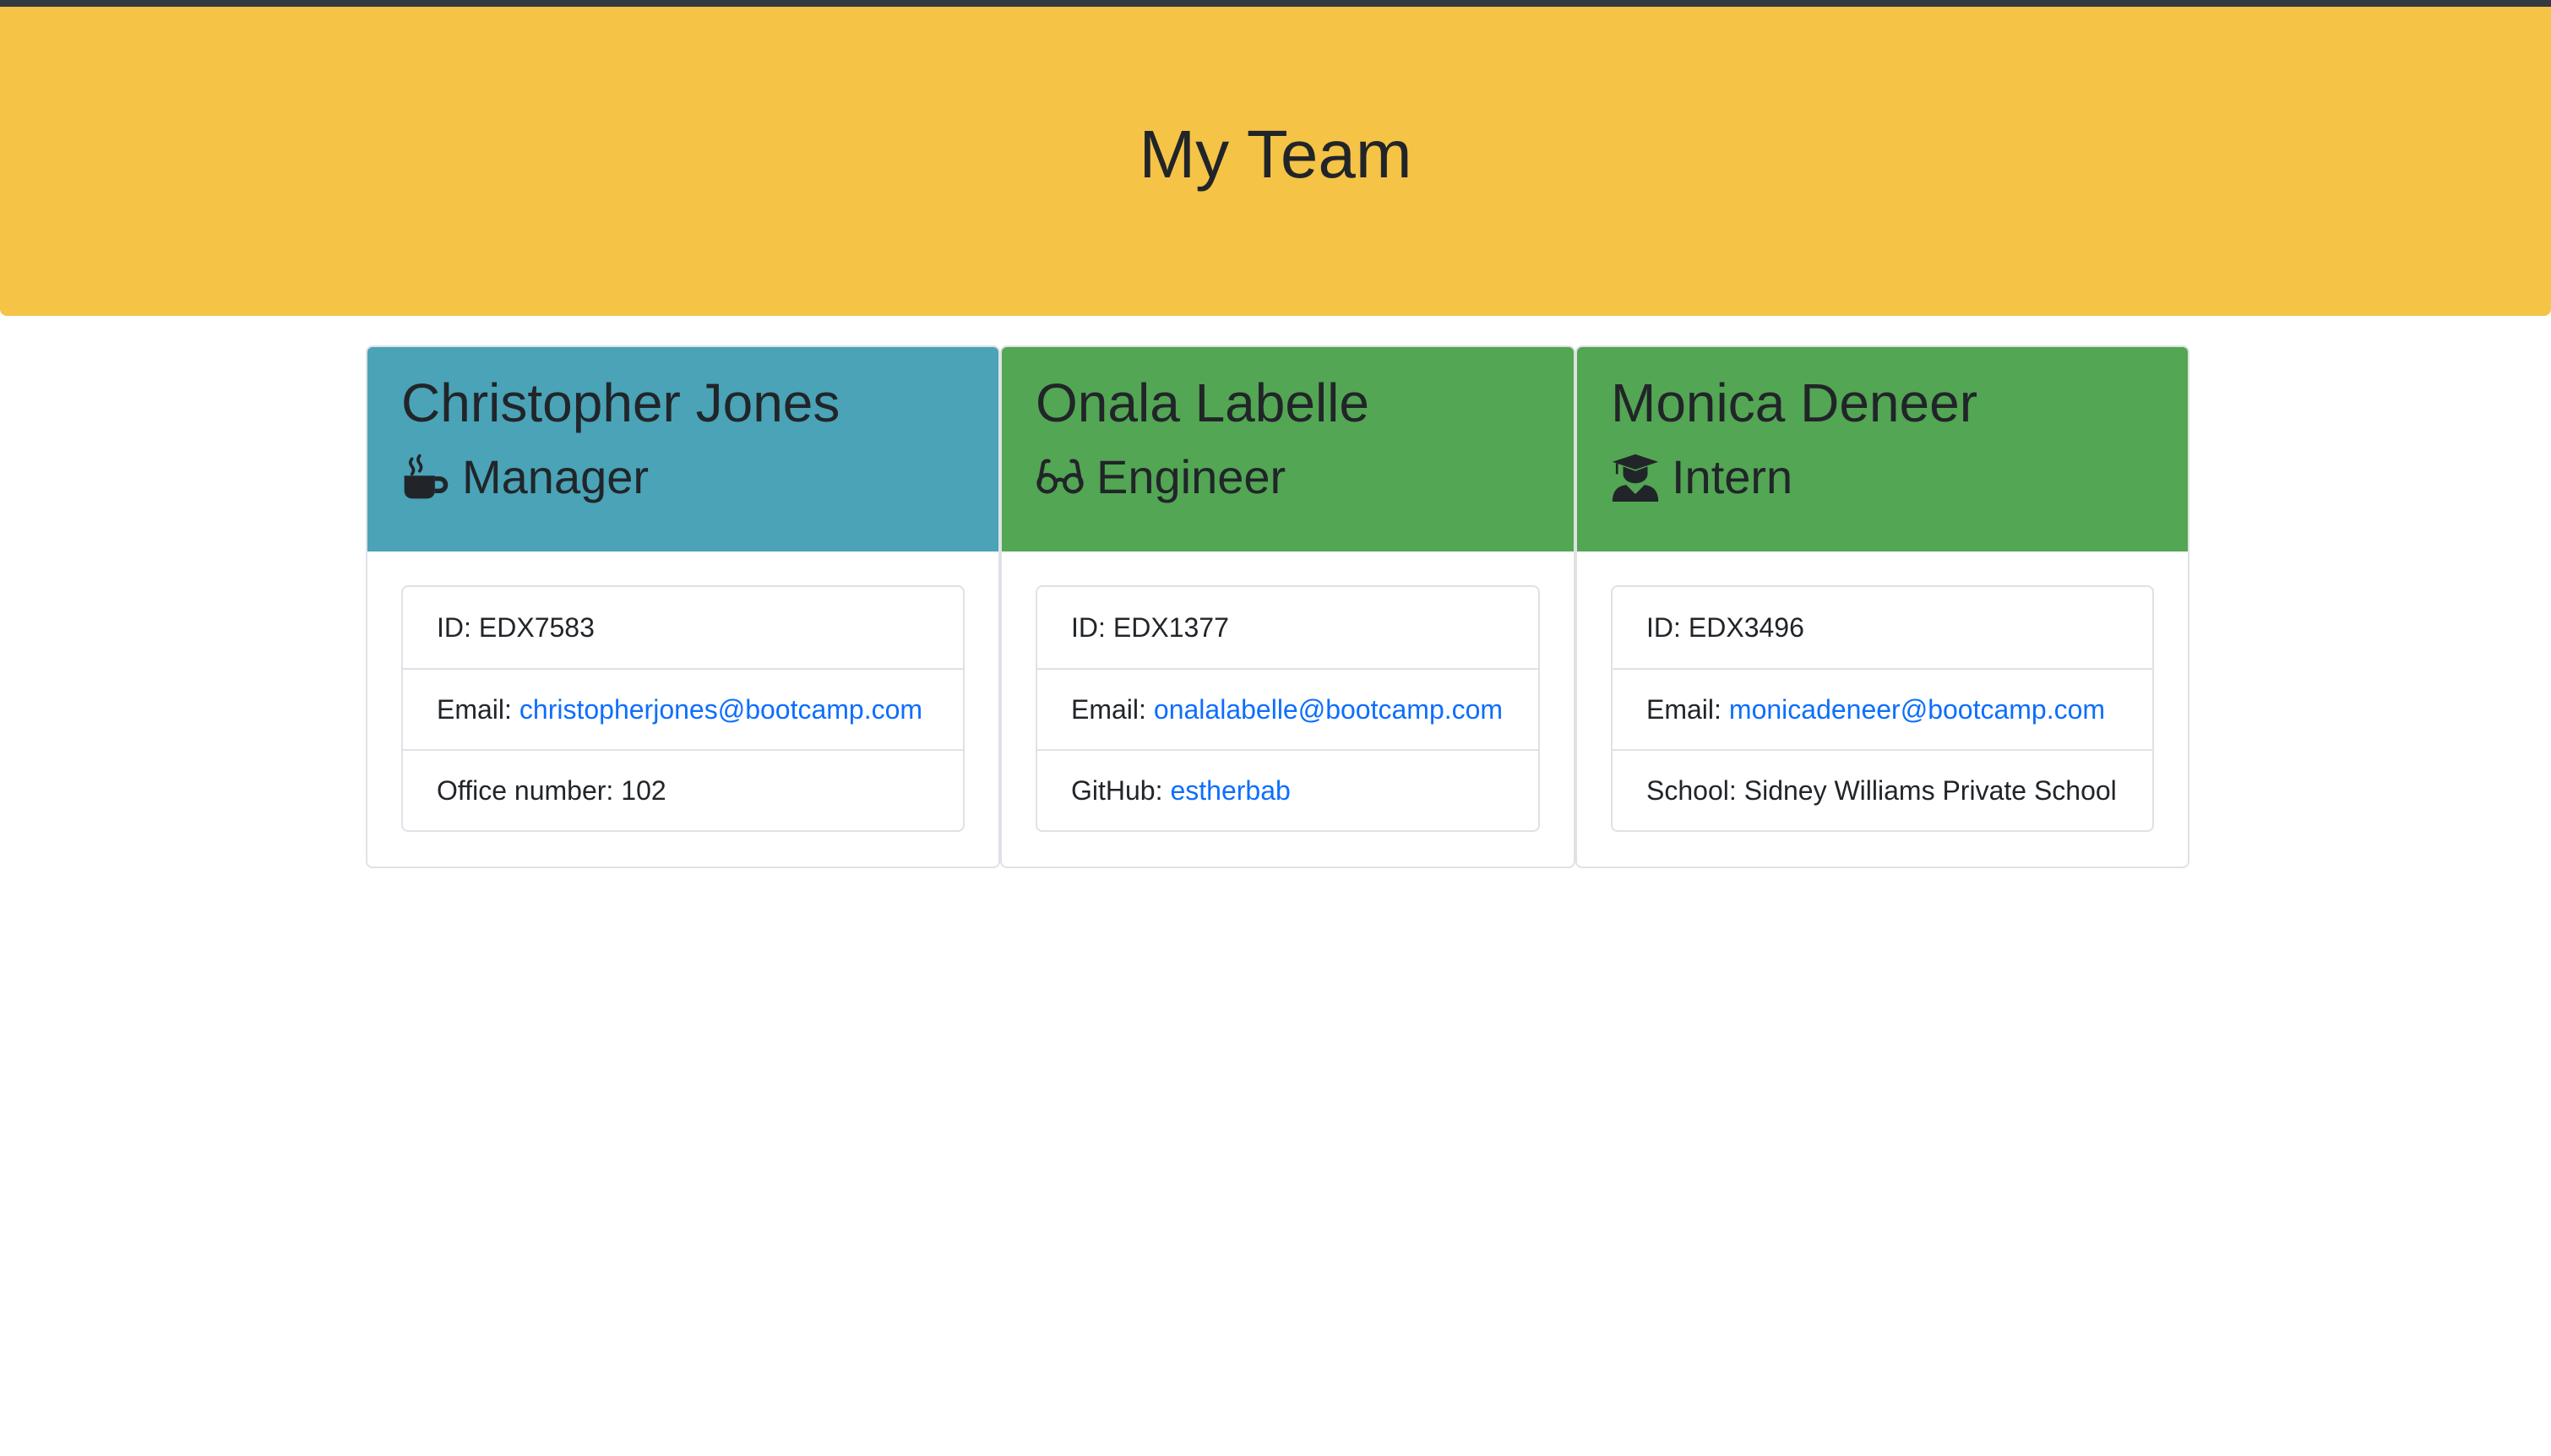 The image size is (2551, 1456). I want to click on github-label: GitHub:, so click(1117, 790).